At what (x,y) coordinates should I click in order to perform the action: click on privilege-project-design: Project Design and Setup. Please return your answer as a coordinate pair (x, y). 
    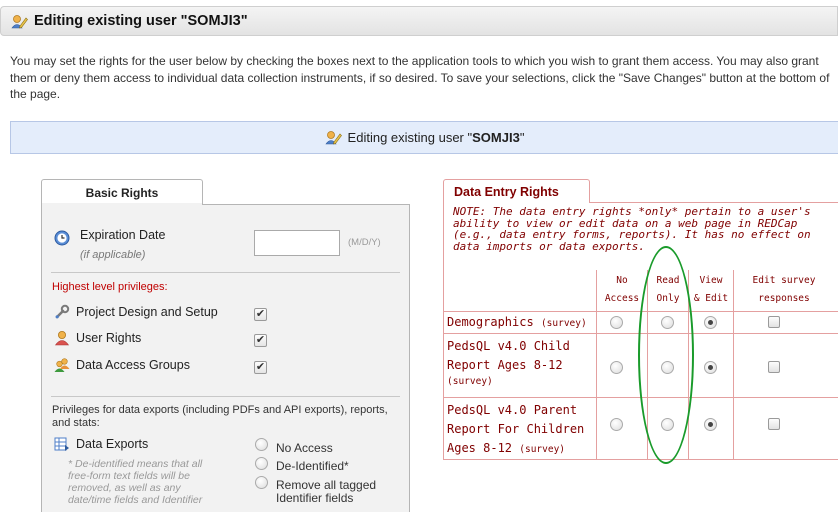
    Looking at the image, I should click on (136, 312).